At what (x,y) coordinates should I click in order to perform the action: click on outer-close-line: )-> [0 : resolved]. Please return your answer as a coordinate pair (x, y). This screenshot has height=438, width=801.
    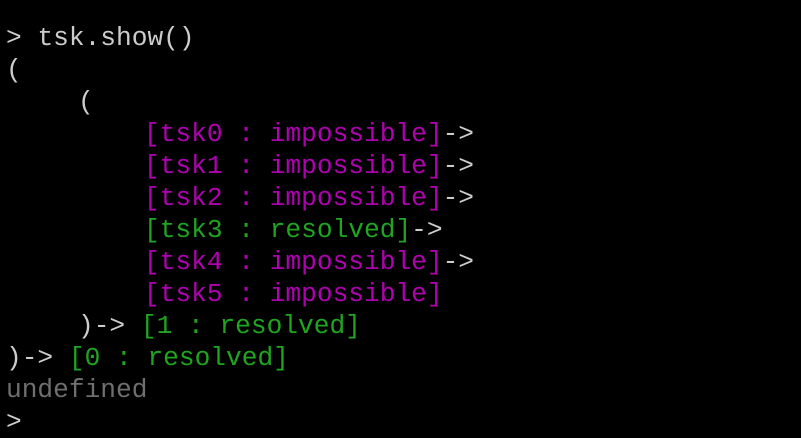
    Looking at the image, I should click on (403, 358).